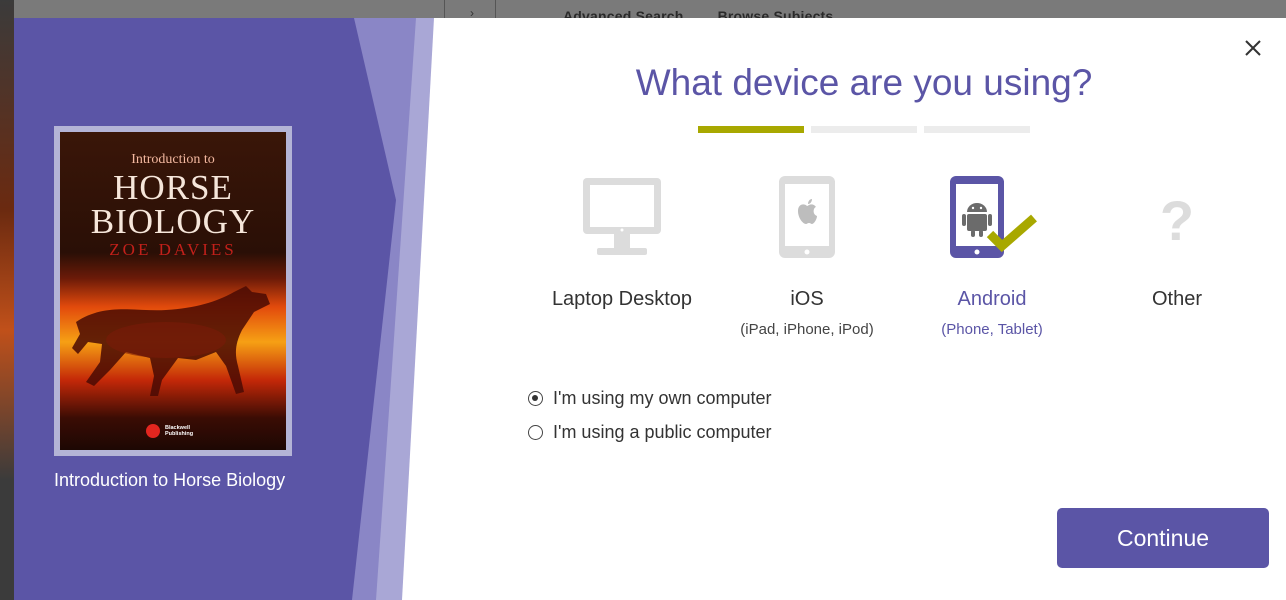 This screenshot has height=600, width=1286. I want to click on horse-silhouette-image, so click(171, 341).